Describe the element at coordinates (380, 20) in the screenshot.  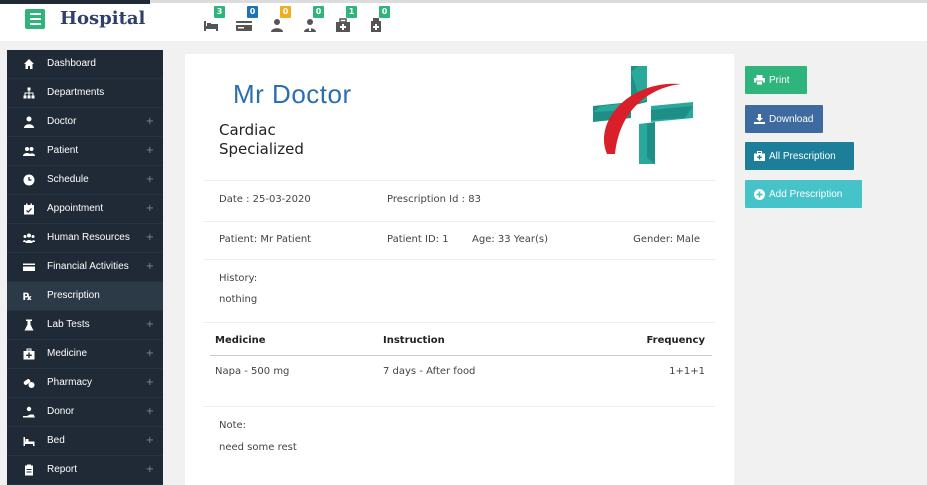
I see `header-prescription-button: 0` at that location.